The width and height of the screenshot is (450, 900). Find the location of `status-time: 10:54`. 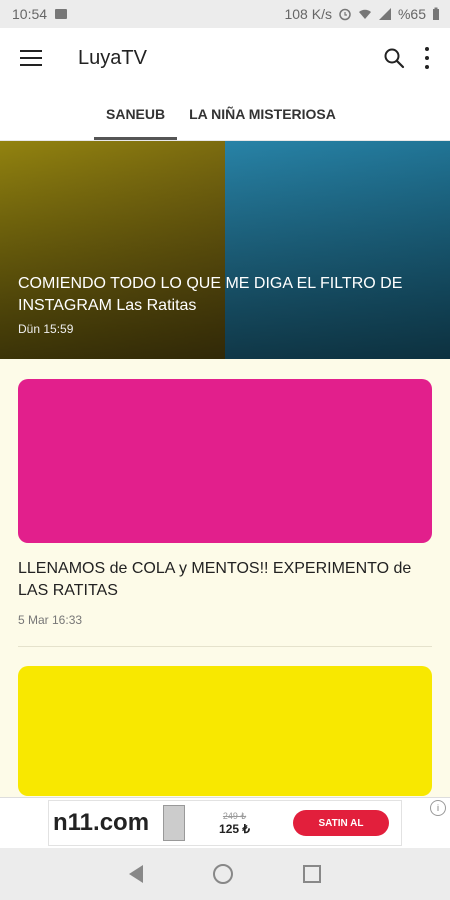

status-time: 10:54 is located at coordinates (30, 14).